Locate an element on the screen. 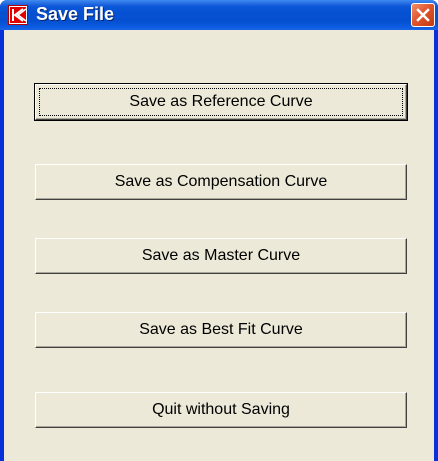 Image resolution: width=438 pixels, height=461 pixels. save-reference-curve-button: Save as Reference Curve is located at coordinates (221, 102).